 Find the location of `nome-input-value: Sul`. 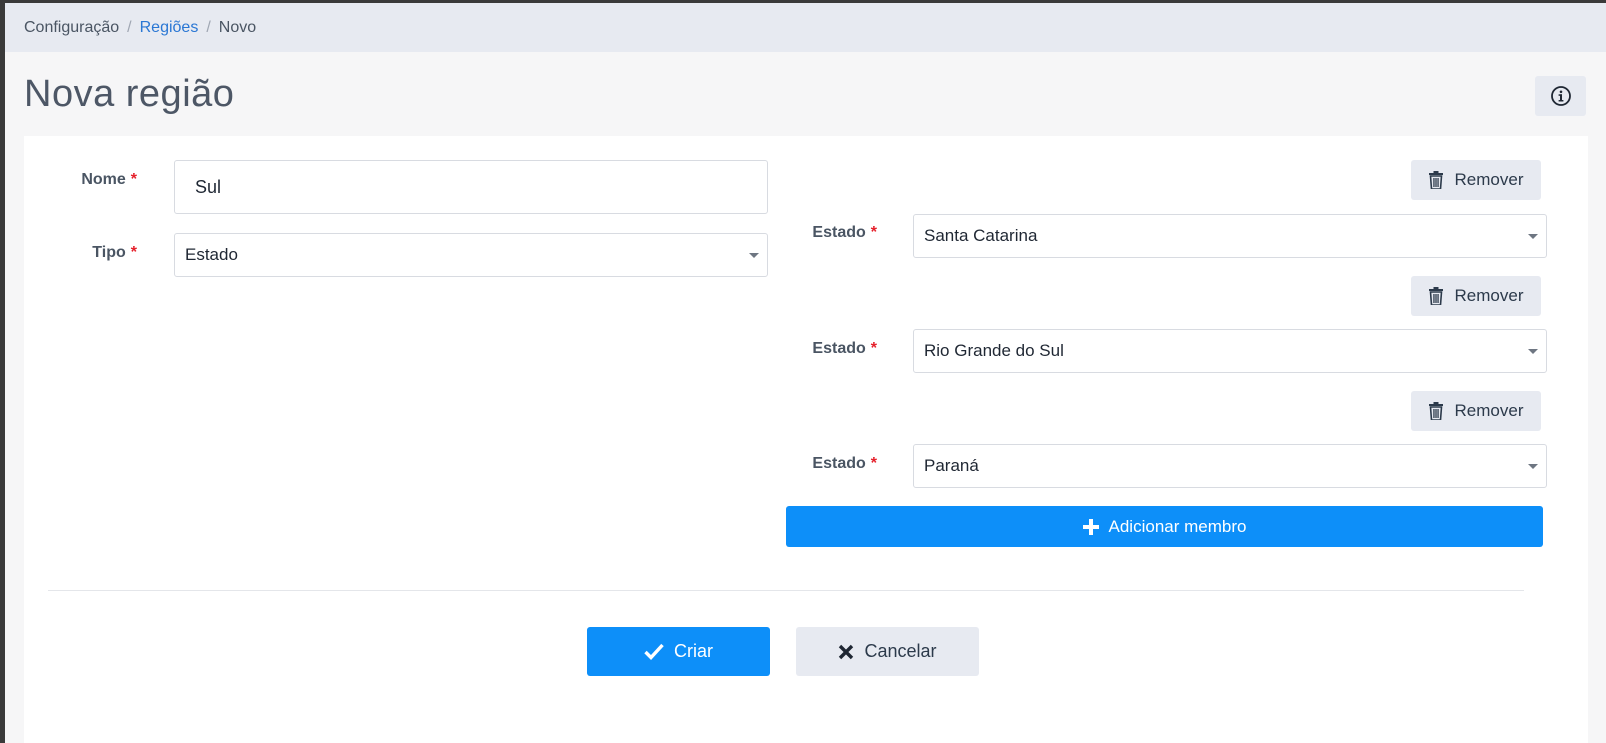

nome-input-value: Sul is located at coordinates (208, 186).